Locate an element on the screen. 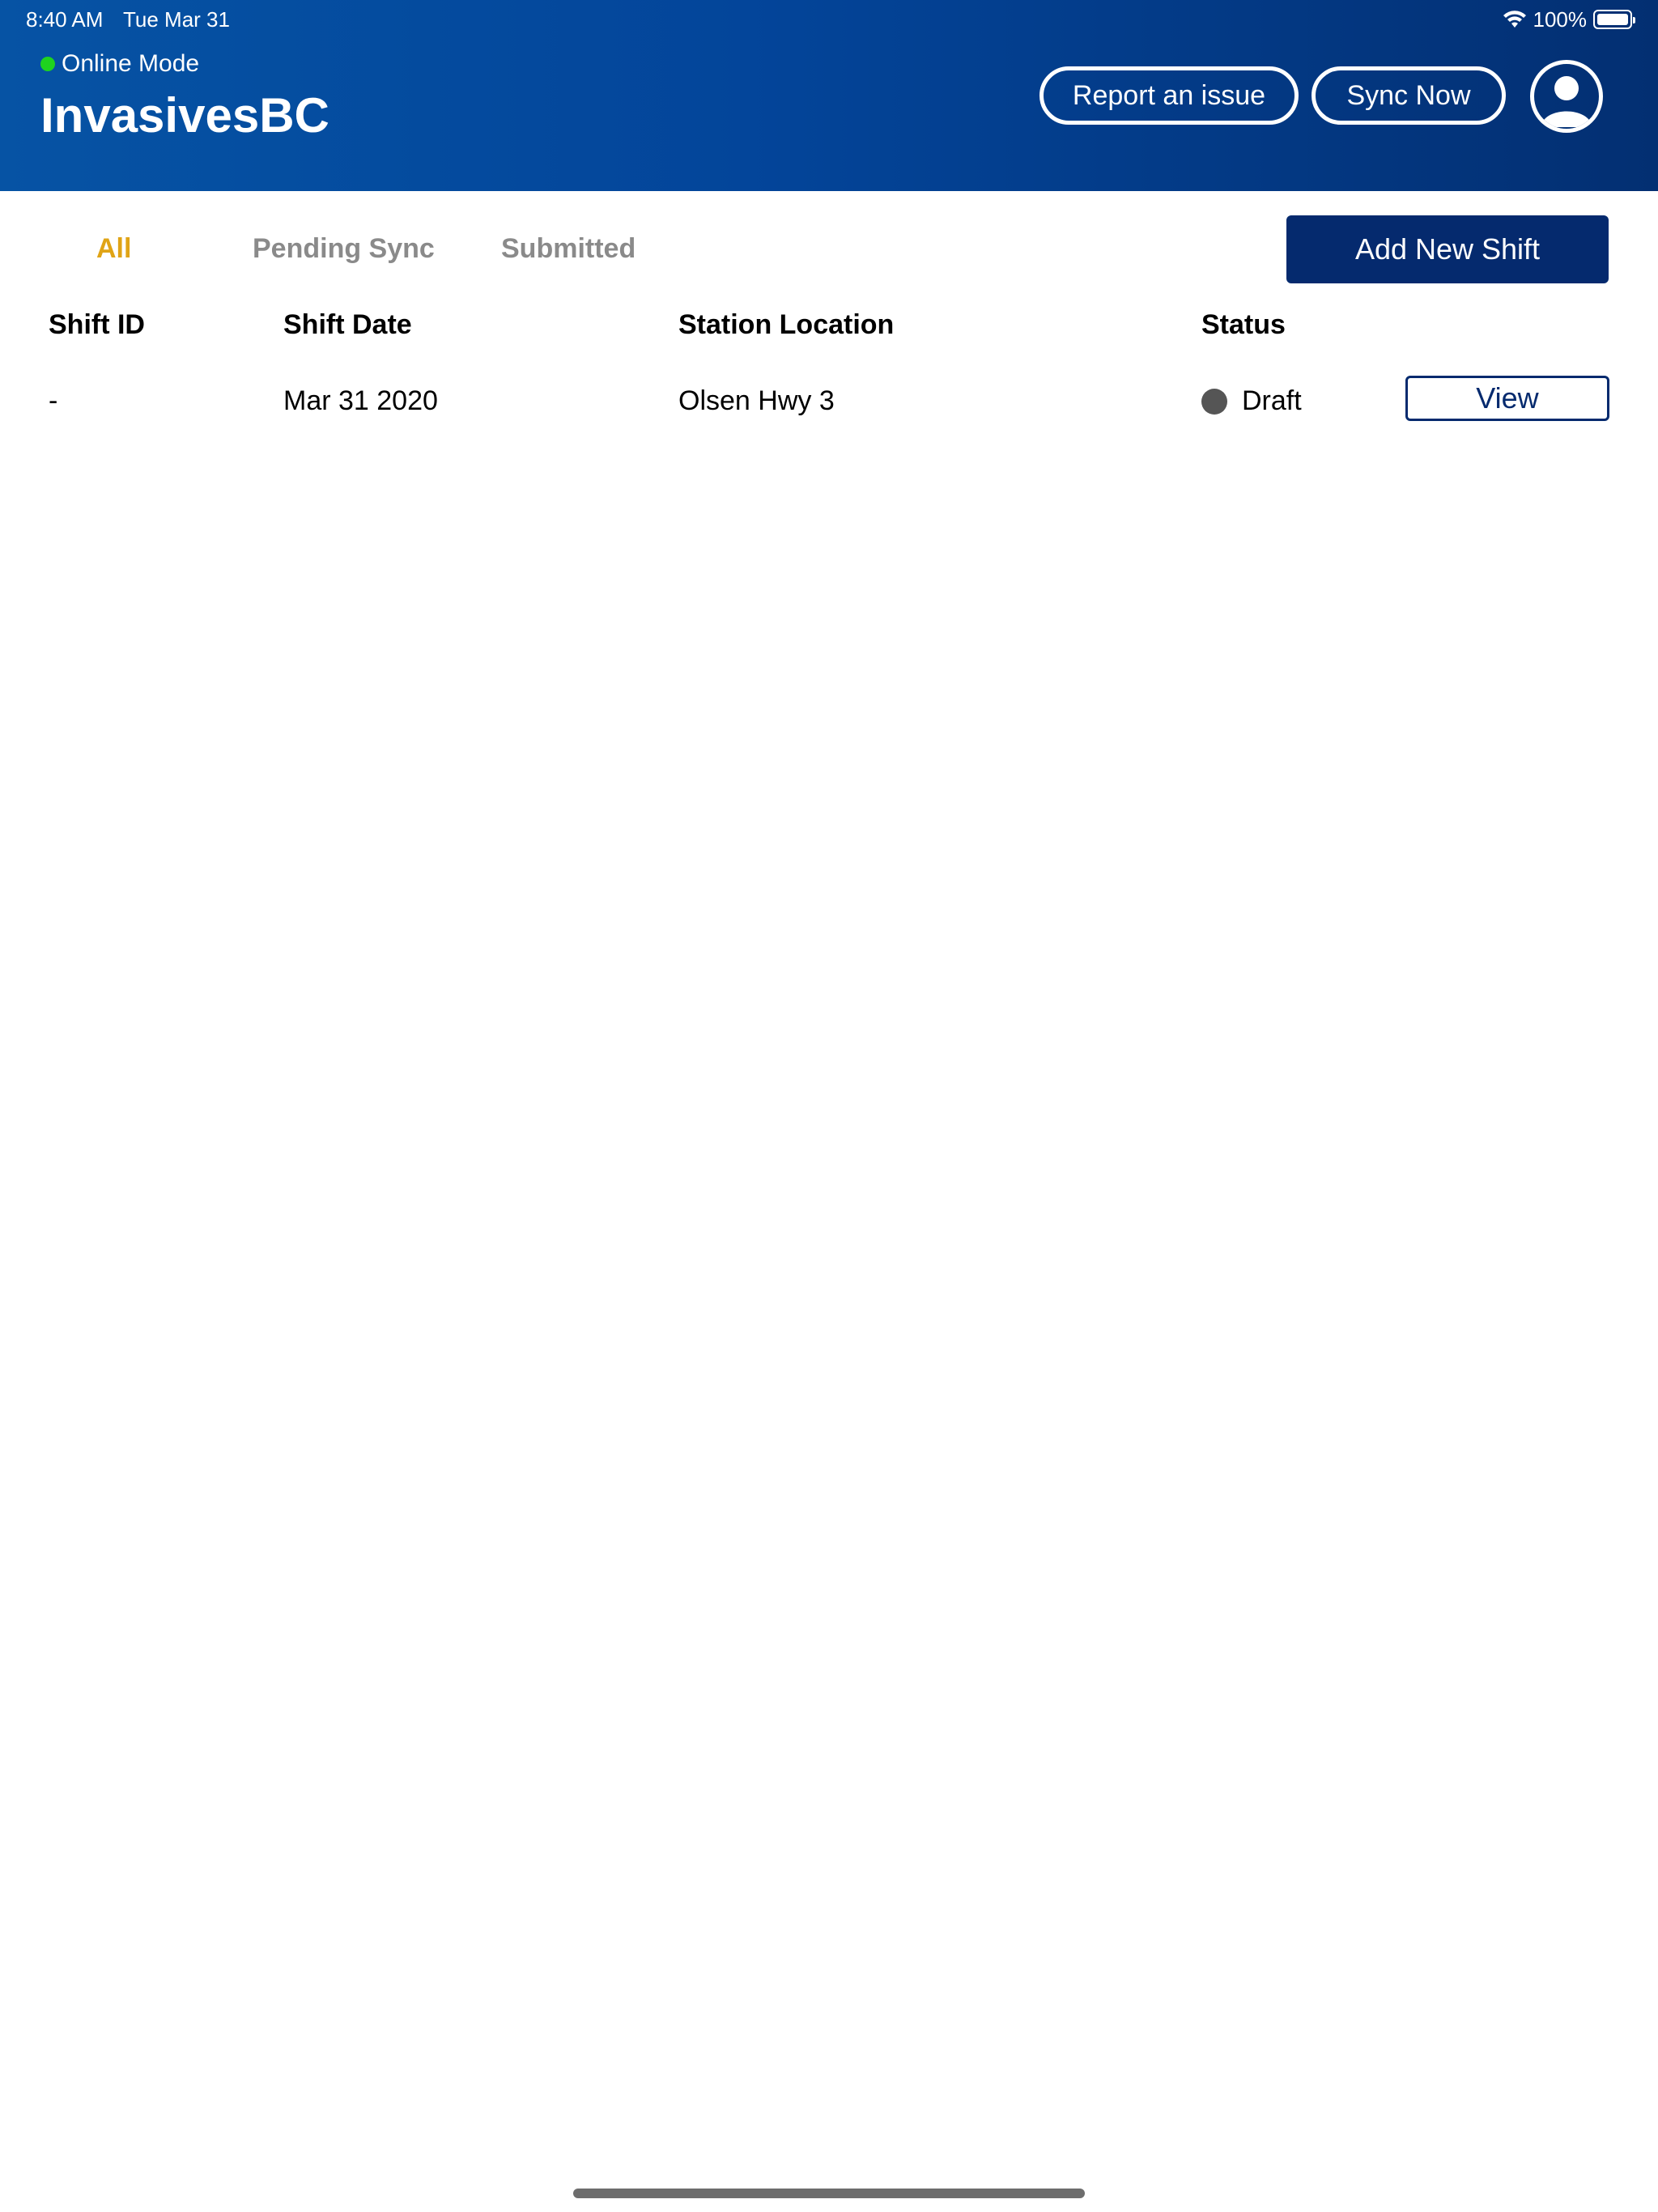  status-time: 8:40 AM is located at coordinates (65, 19).